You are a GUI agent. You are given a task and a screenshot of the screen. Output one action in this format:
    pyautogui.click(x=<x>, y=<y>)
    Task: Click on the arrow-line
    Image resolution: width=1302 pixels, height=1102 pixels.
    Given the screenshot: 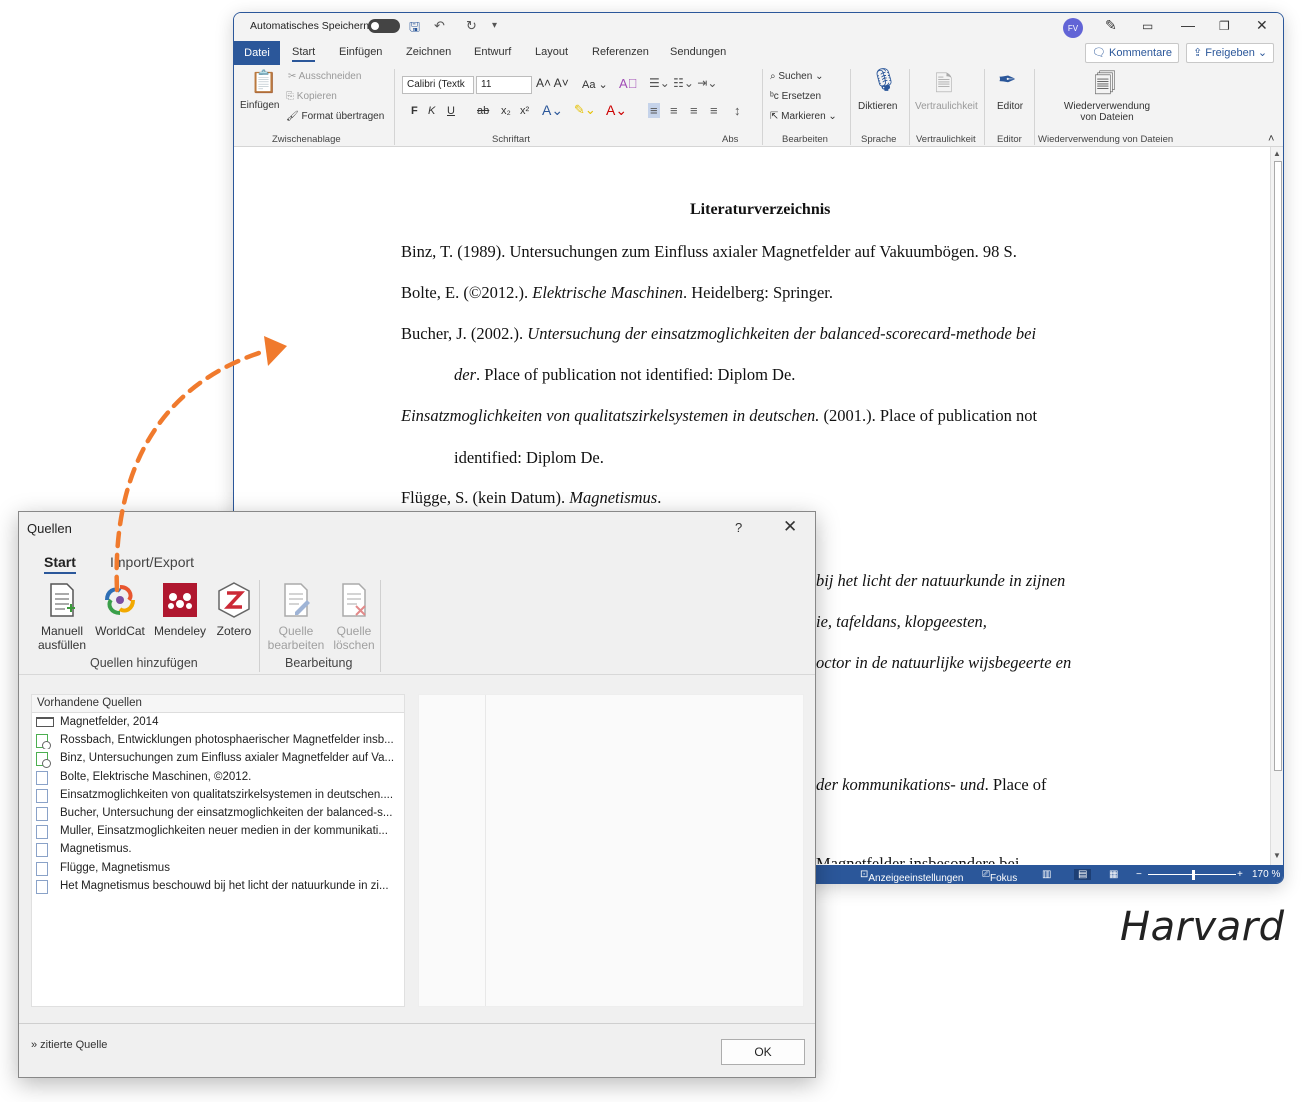 What is the action you would take?
    pyautogui.click(x=189, y=471)
    